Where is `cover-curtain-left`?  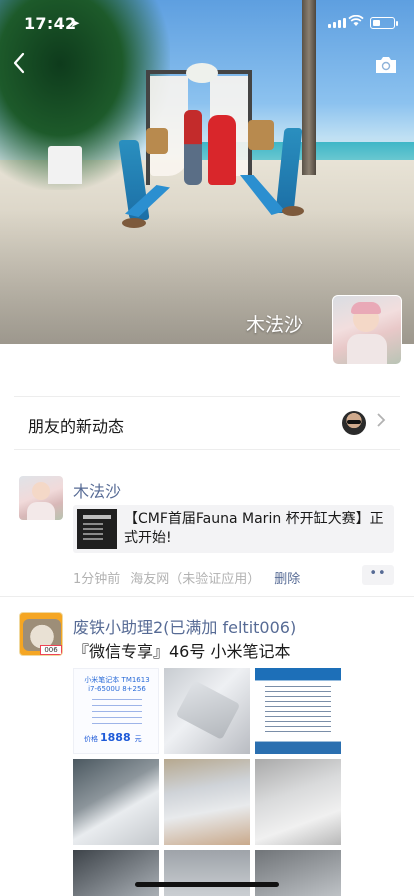
cover-curtain-left is located at coordinates (169, 126).